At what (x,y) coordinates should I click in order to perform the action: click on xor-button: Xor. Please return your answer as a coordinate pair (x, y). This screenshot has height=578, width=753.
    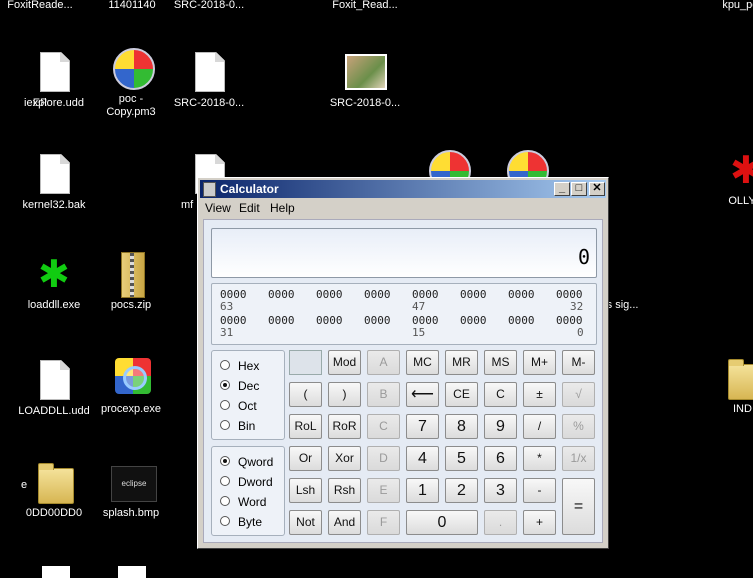
    Looking at the image, I should click on (344, 458).